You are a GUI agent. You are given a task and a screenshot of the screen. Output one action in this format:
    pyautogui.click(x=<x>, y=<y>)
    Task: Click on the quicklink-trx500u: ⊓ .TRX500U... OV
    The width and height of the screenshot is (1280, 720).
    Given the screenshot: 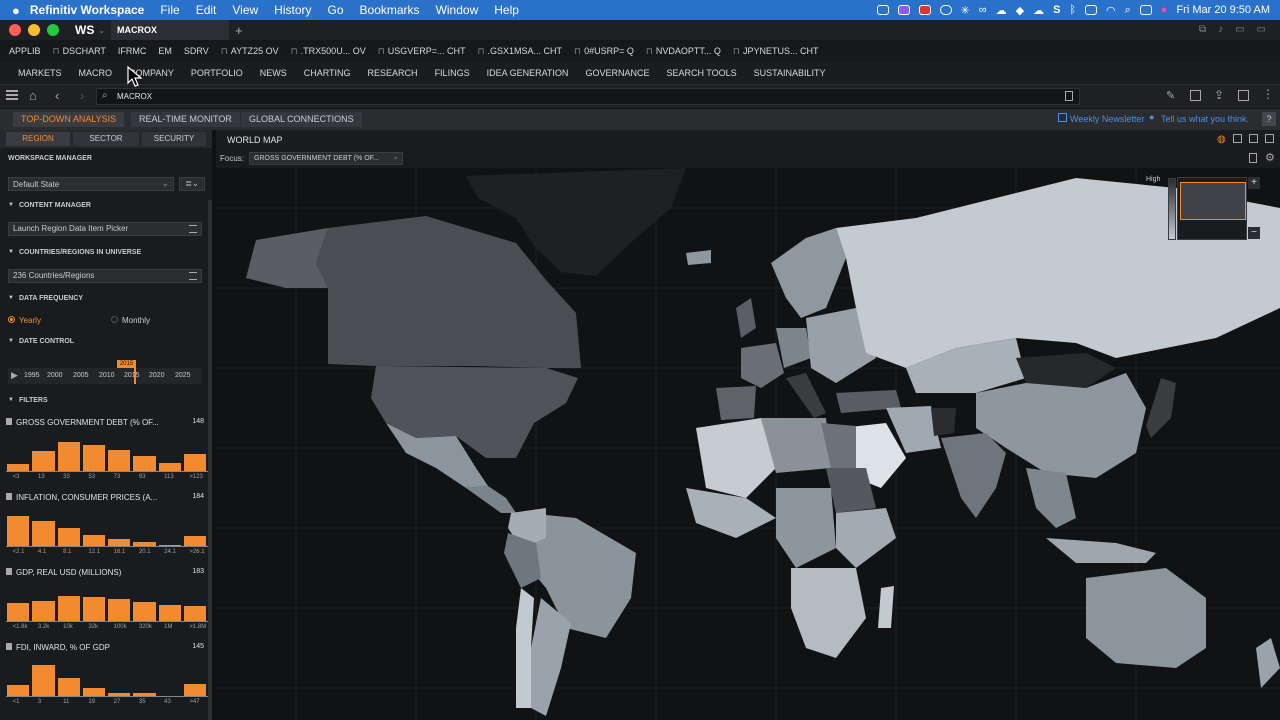 What is the action you would take?
    pyautogui.click(x=328, y=51)
    